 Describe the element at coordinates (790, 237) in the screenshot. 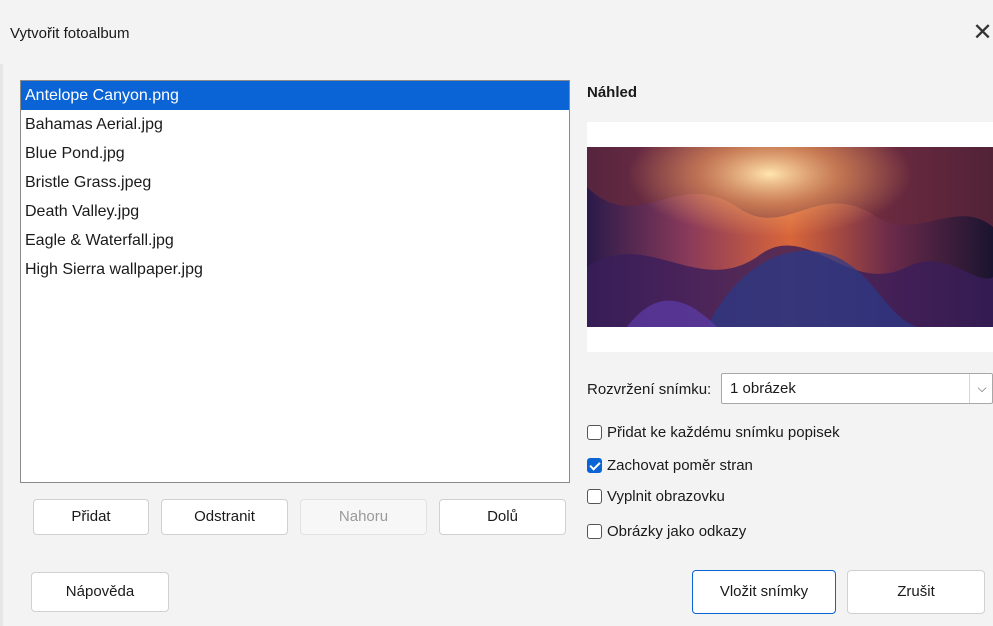

I see `preview-image` at that location.